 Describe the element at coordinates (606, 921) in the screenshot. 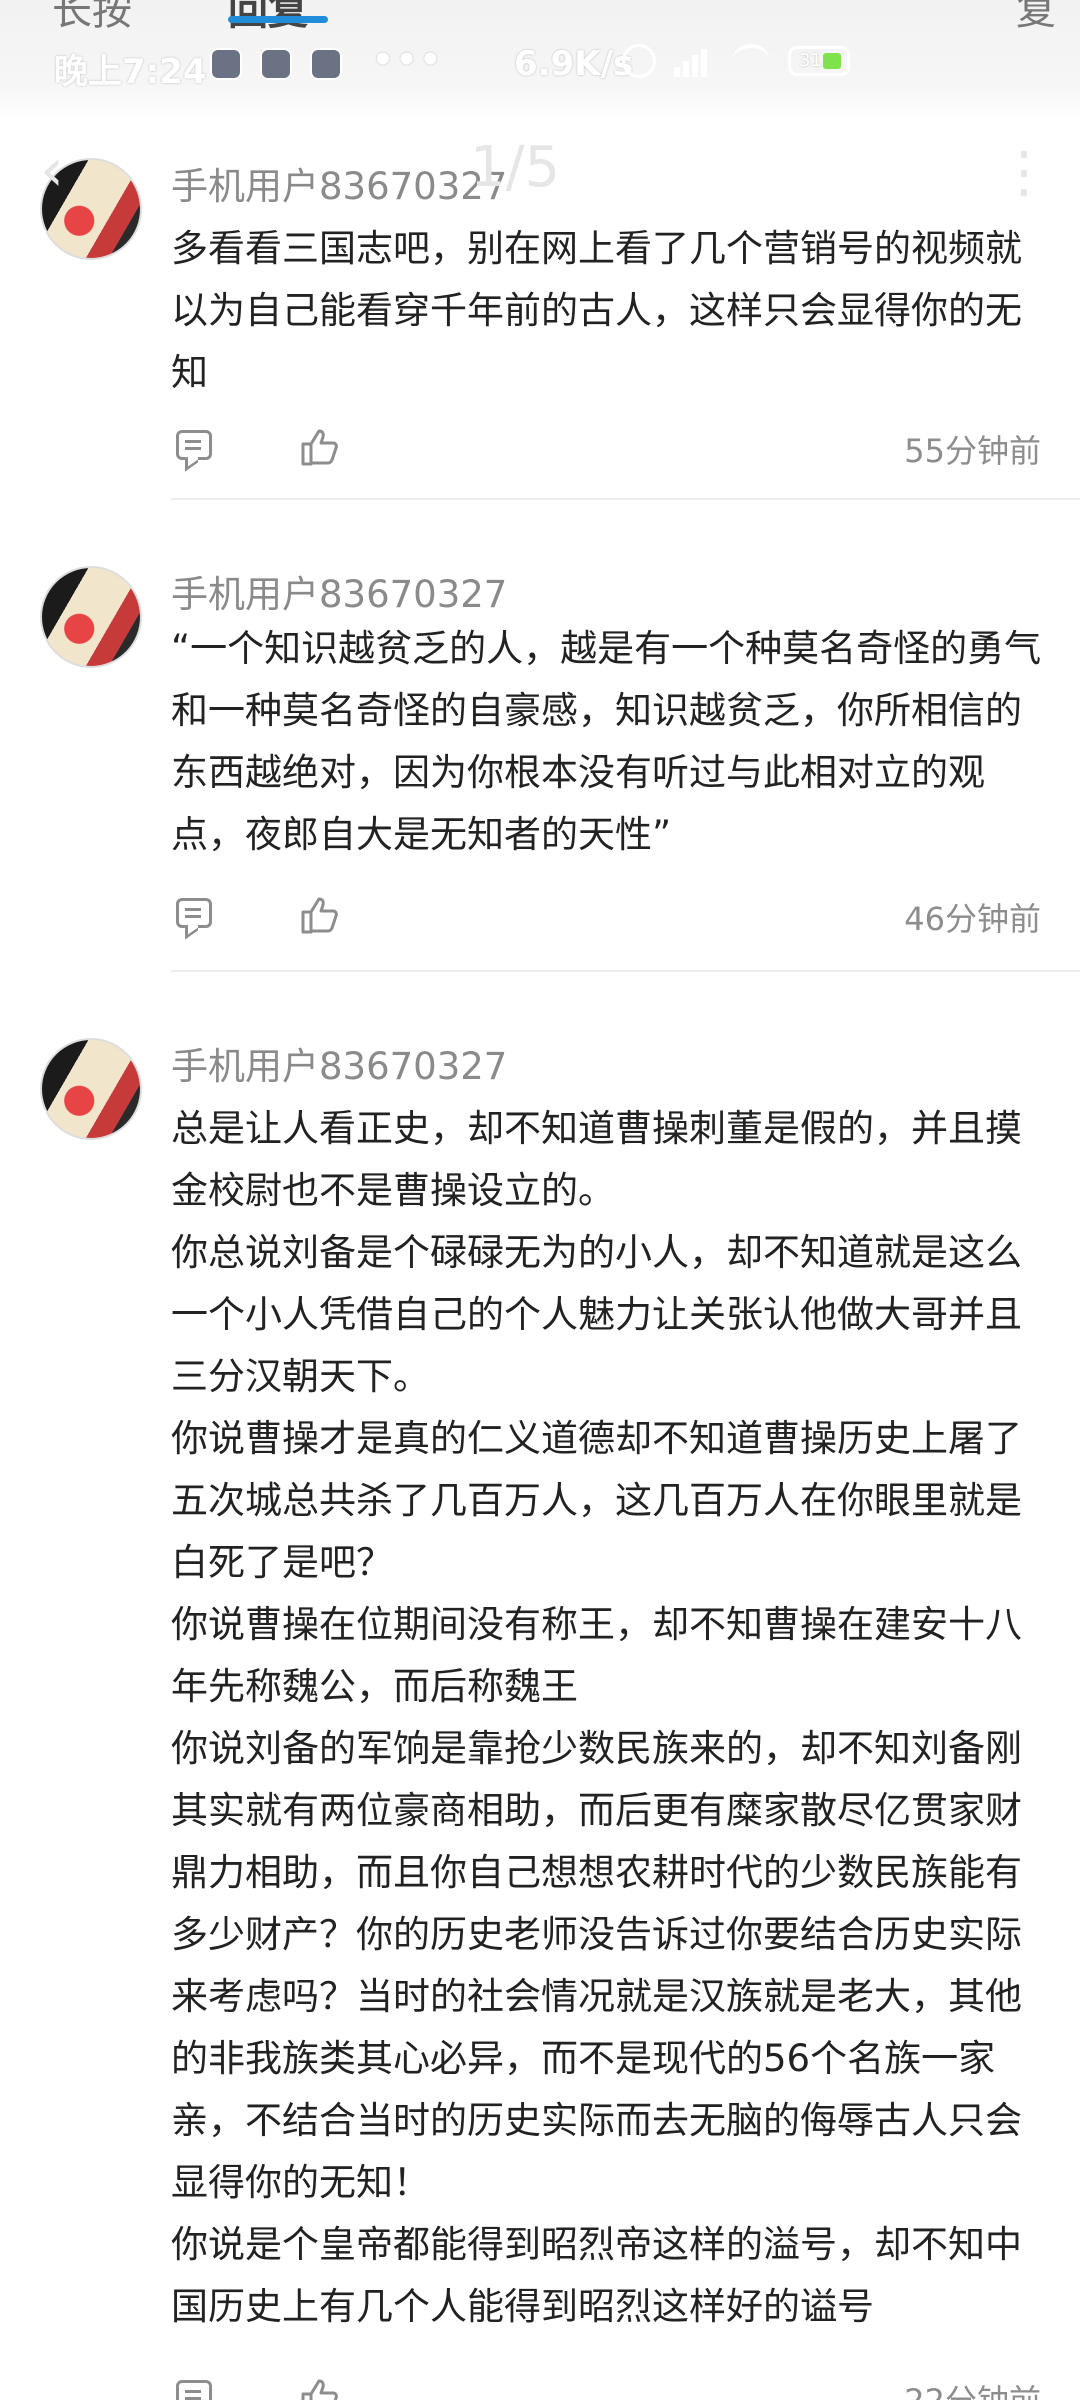

I see `comment-actions: 46分钟前` at that location.